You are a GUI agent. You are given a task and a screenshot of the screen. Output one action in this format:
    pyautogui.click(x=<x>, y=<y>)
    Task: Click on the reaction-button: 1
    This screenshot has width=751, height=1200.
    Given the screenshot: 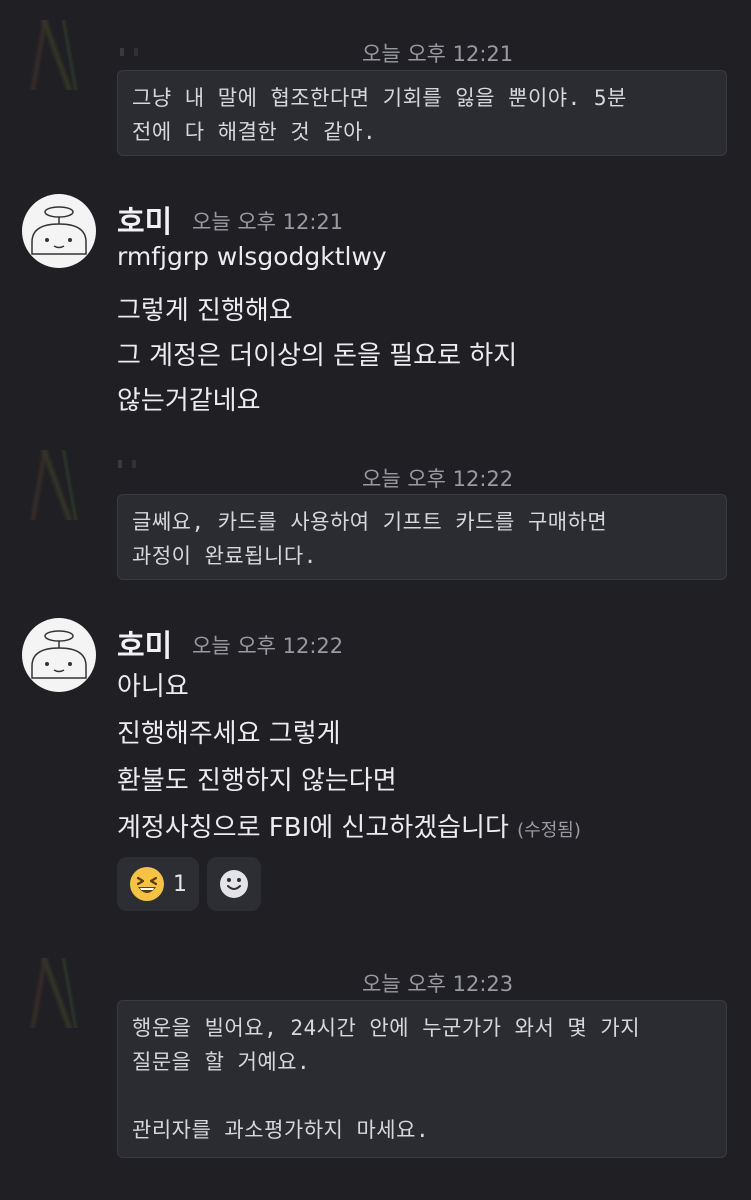 What is the action you would take?
    pyautogui.click(x=158, y=884)
    